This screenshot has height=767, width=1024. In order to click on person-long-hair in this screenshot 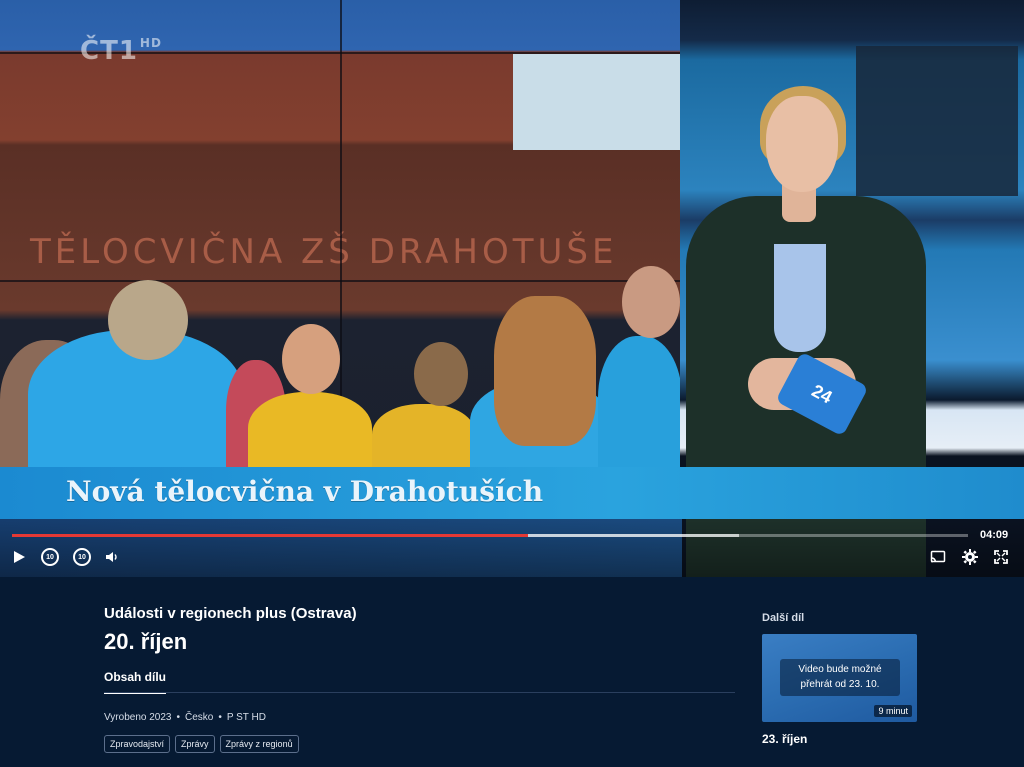, I will do `click(545, 371)`.